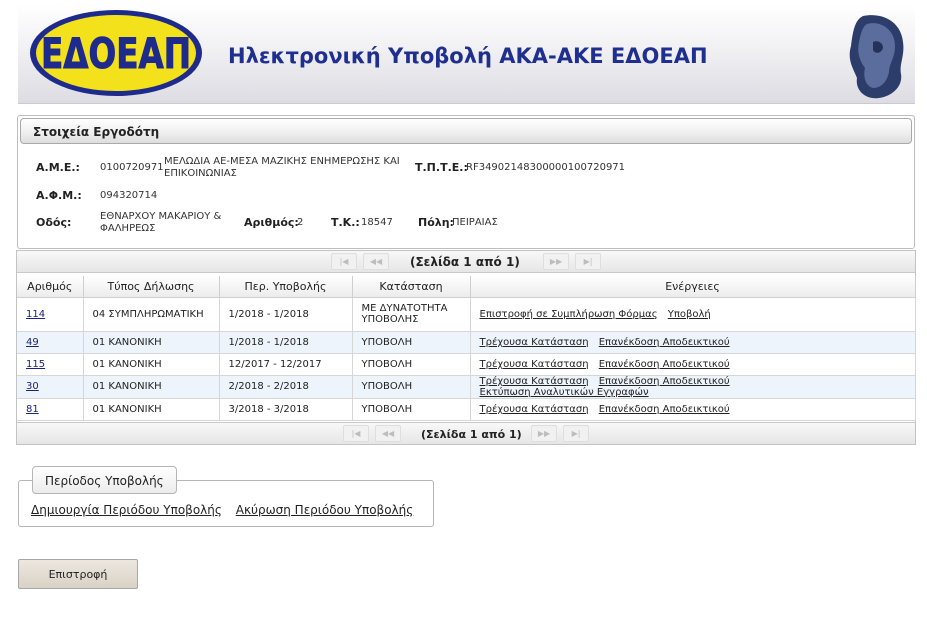 Image resolution: width=927 pixels, height=619 pixels. Describe the element at coordinates (129, 195) in the screenshot. I see `afm-value: 094320714` at that location.